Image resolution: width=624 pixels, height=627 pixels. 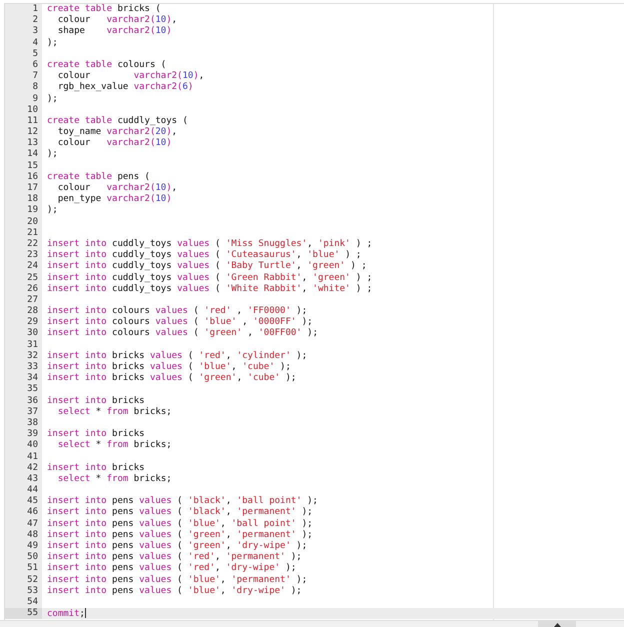 What do you see at coordinates (23, 66) in the screenshot?
I see `line-number: 6` at bounding box center [23, 66].